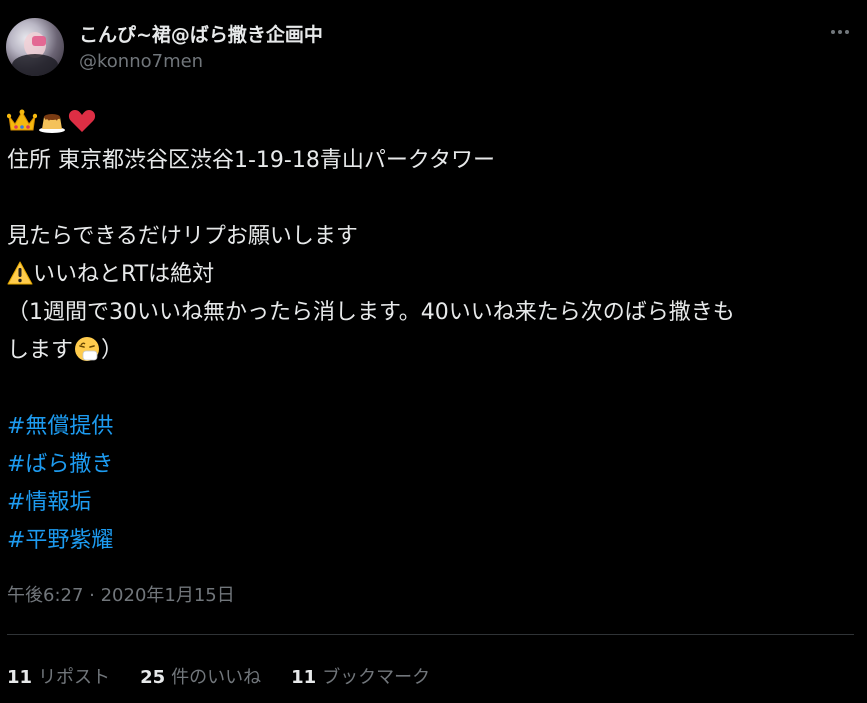  Describe the element at coordinates (304, 677) in the screenshot. I see `bookmarks-count: 11` at that location.